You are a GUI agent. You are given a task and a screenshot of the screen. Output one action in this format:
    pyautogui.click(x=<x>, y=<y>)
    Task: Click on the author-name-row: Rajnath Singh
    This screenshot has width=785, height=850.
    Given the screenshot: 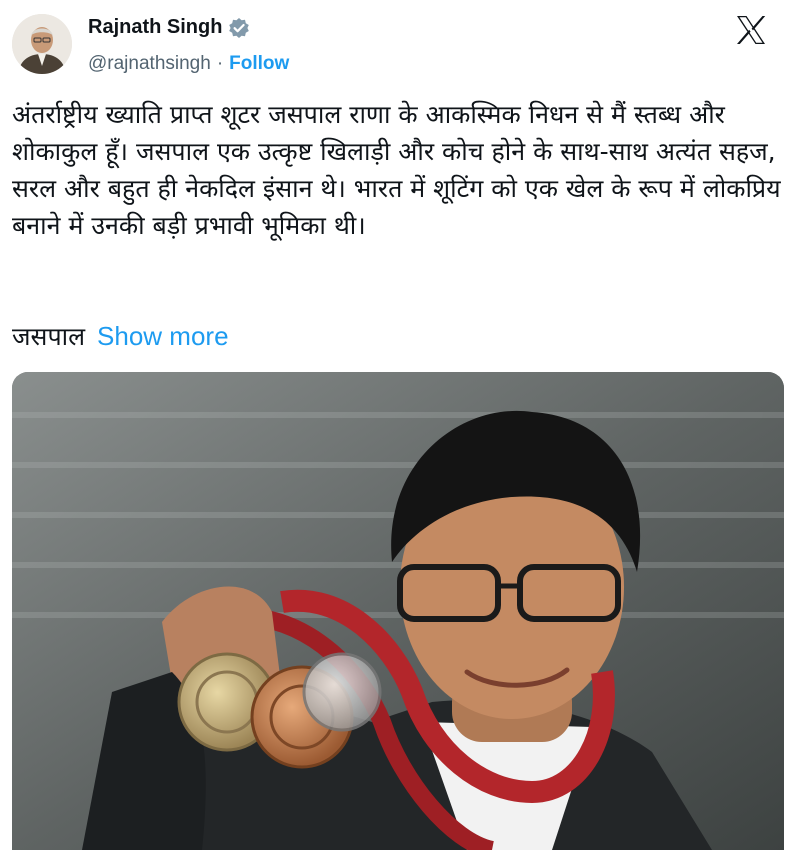 What is the action you would take?
    pyautogui.click(x=169, y=27)
    